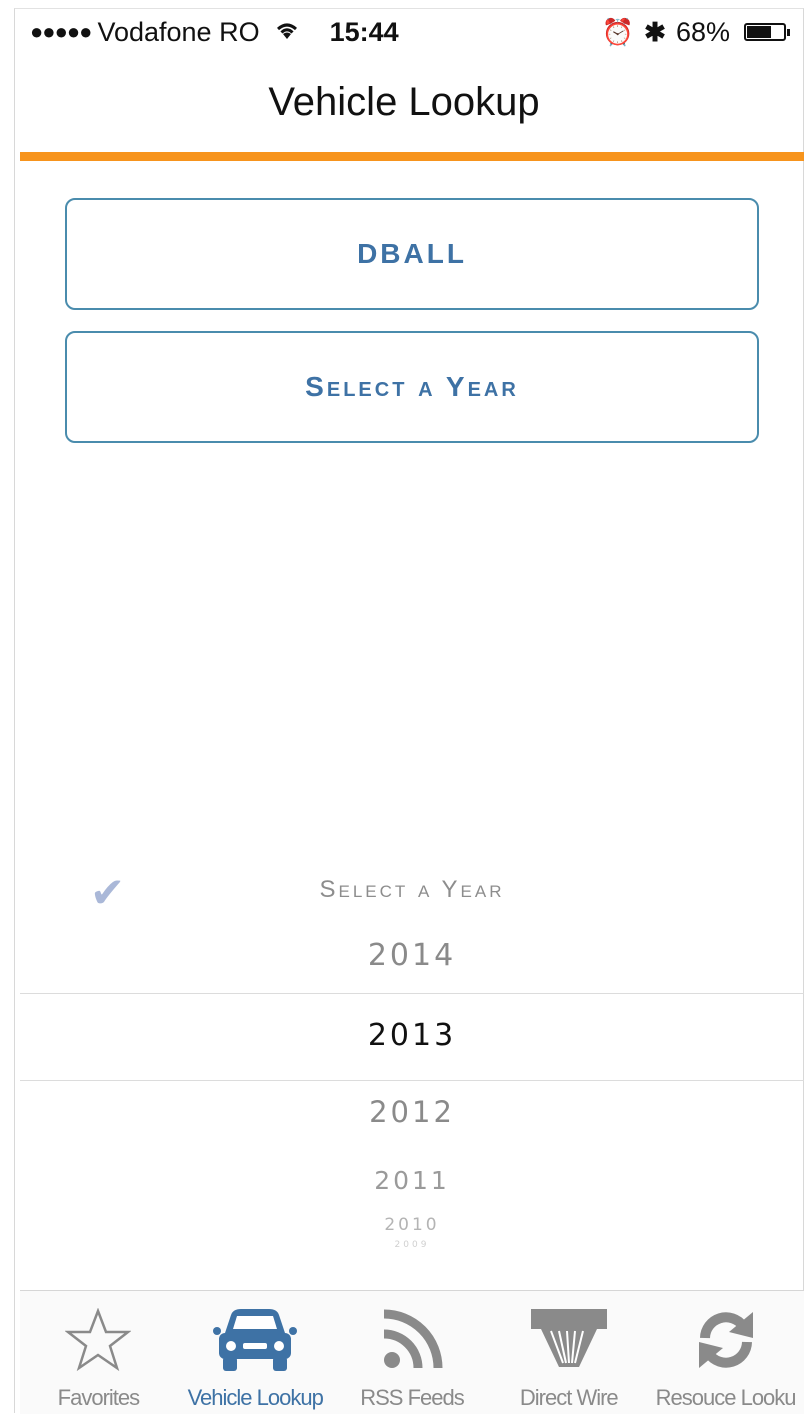 The height and width of the screenshot is (1418, 808). I want to click on tab-direct-wire: Direct Wire, so click(568, 1352).